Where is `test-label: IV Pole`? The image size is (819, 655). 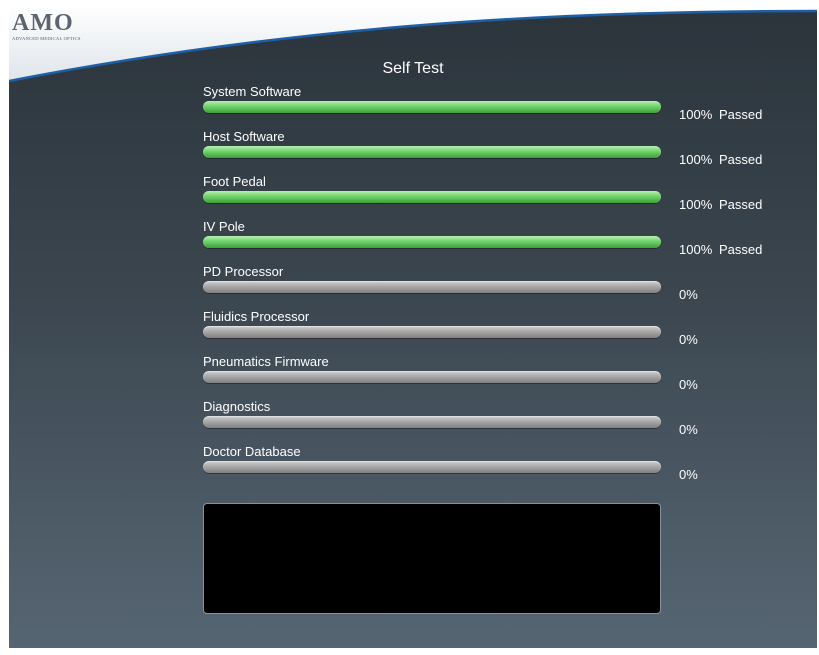 test-label: IV Pole is located at coordinates (224, 226).